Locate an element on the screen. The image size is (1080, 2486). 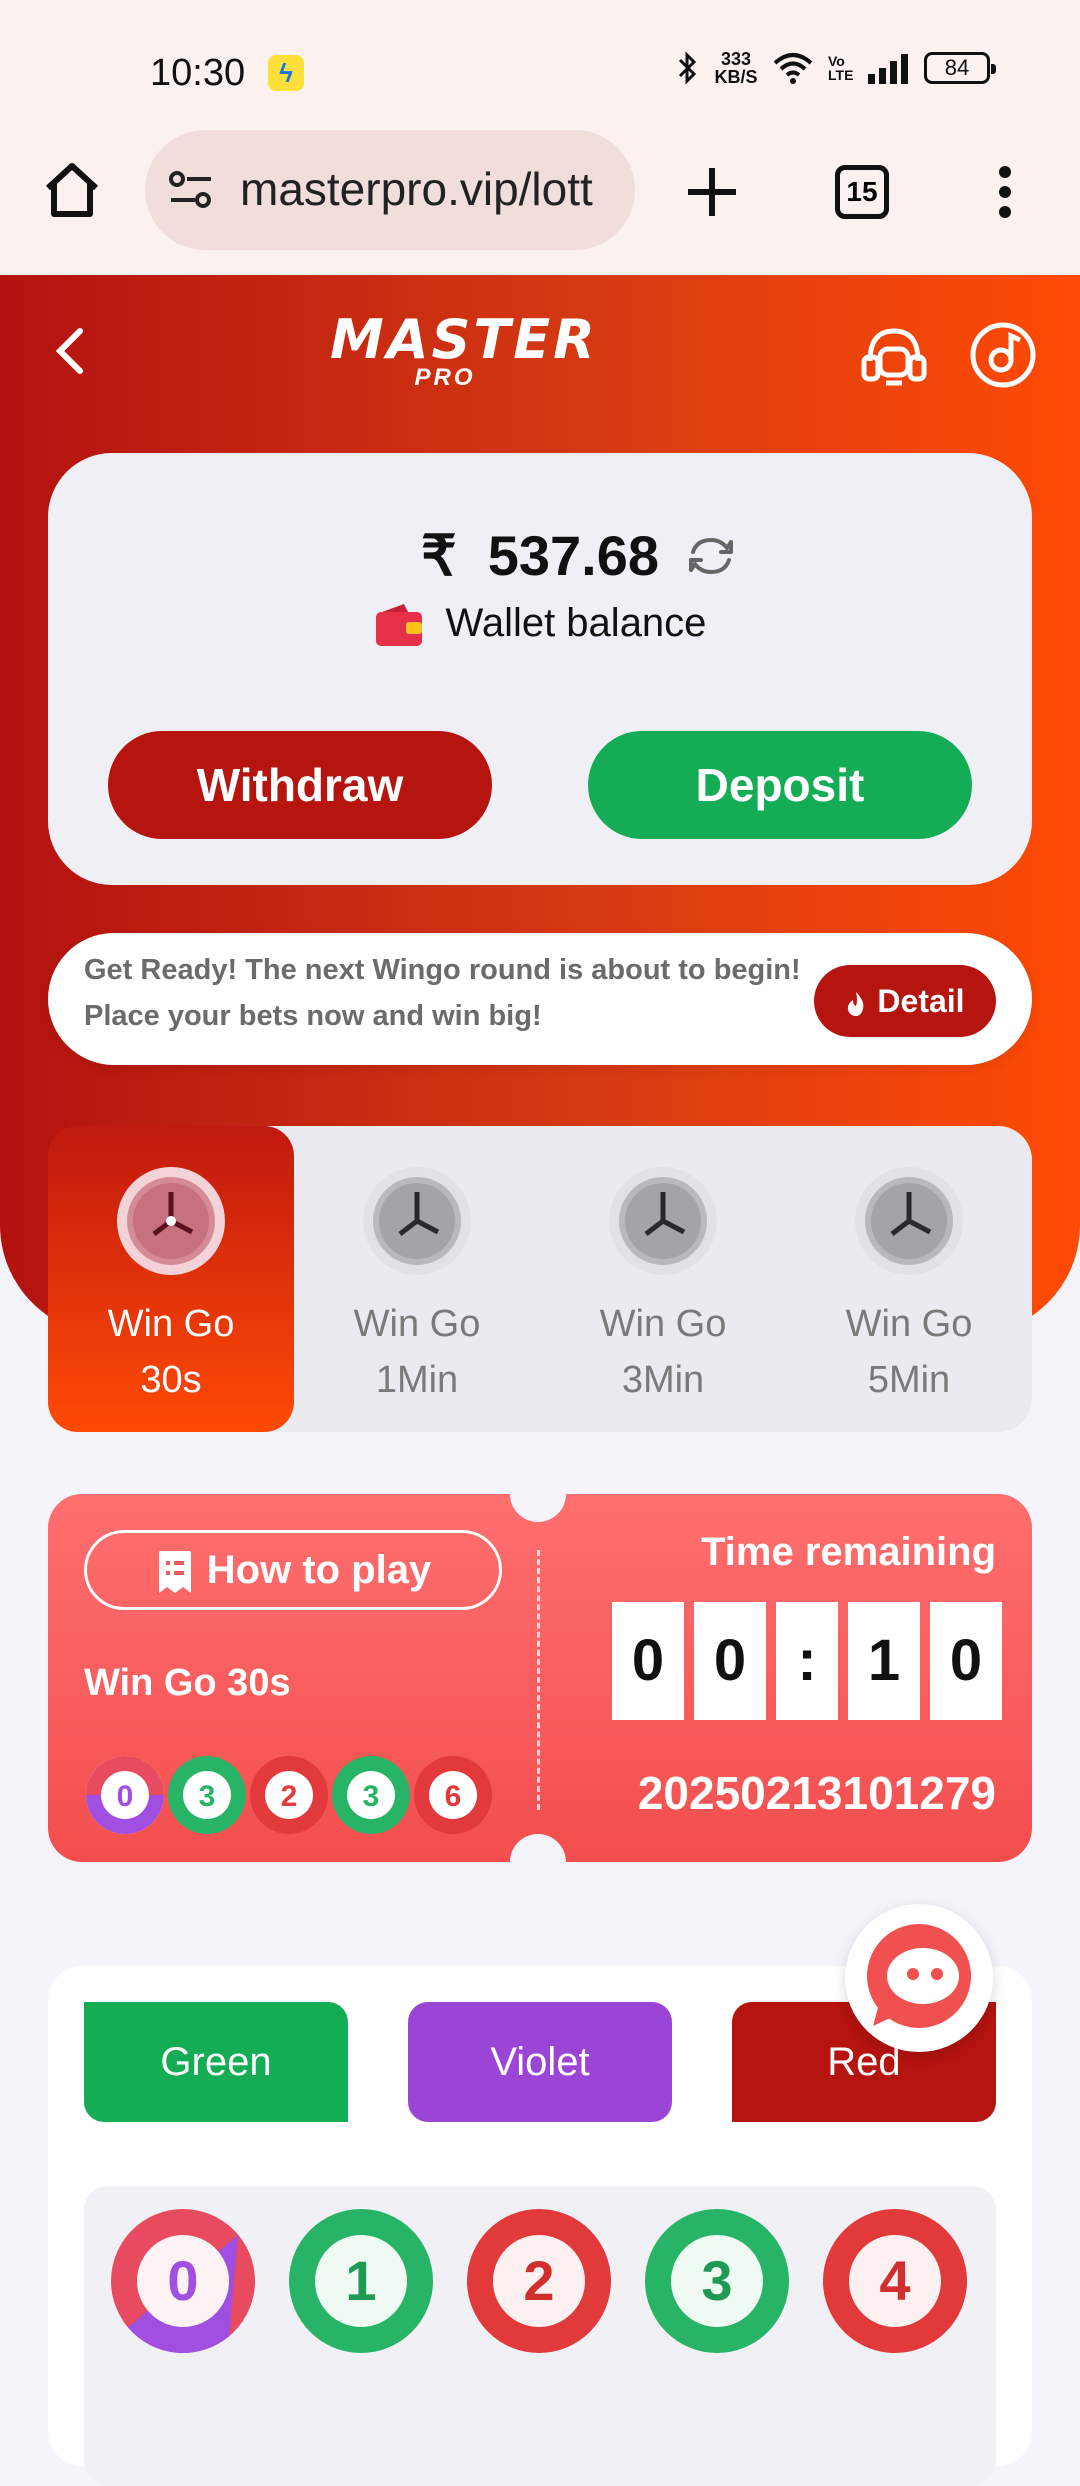
svg-text: 6 is located at coordinates (453, 1796).